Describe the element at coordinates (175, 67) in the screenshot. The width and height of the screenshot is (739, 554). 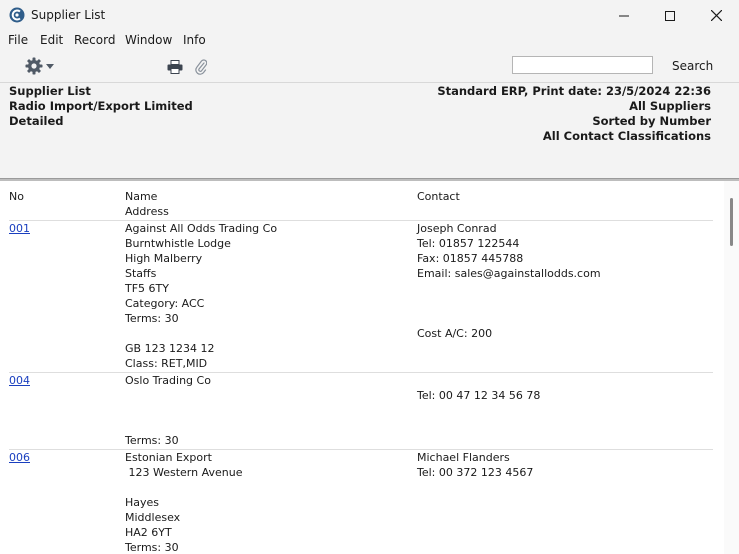
I see `print-icon` at that location.